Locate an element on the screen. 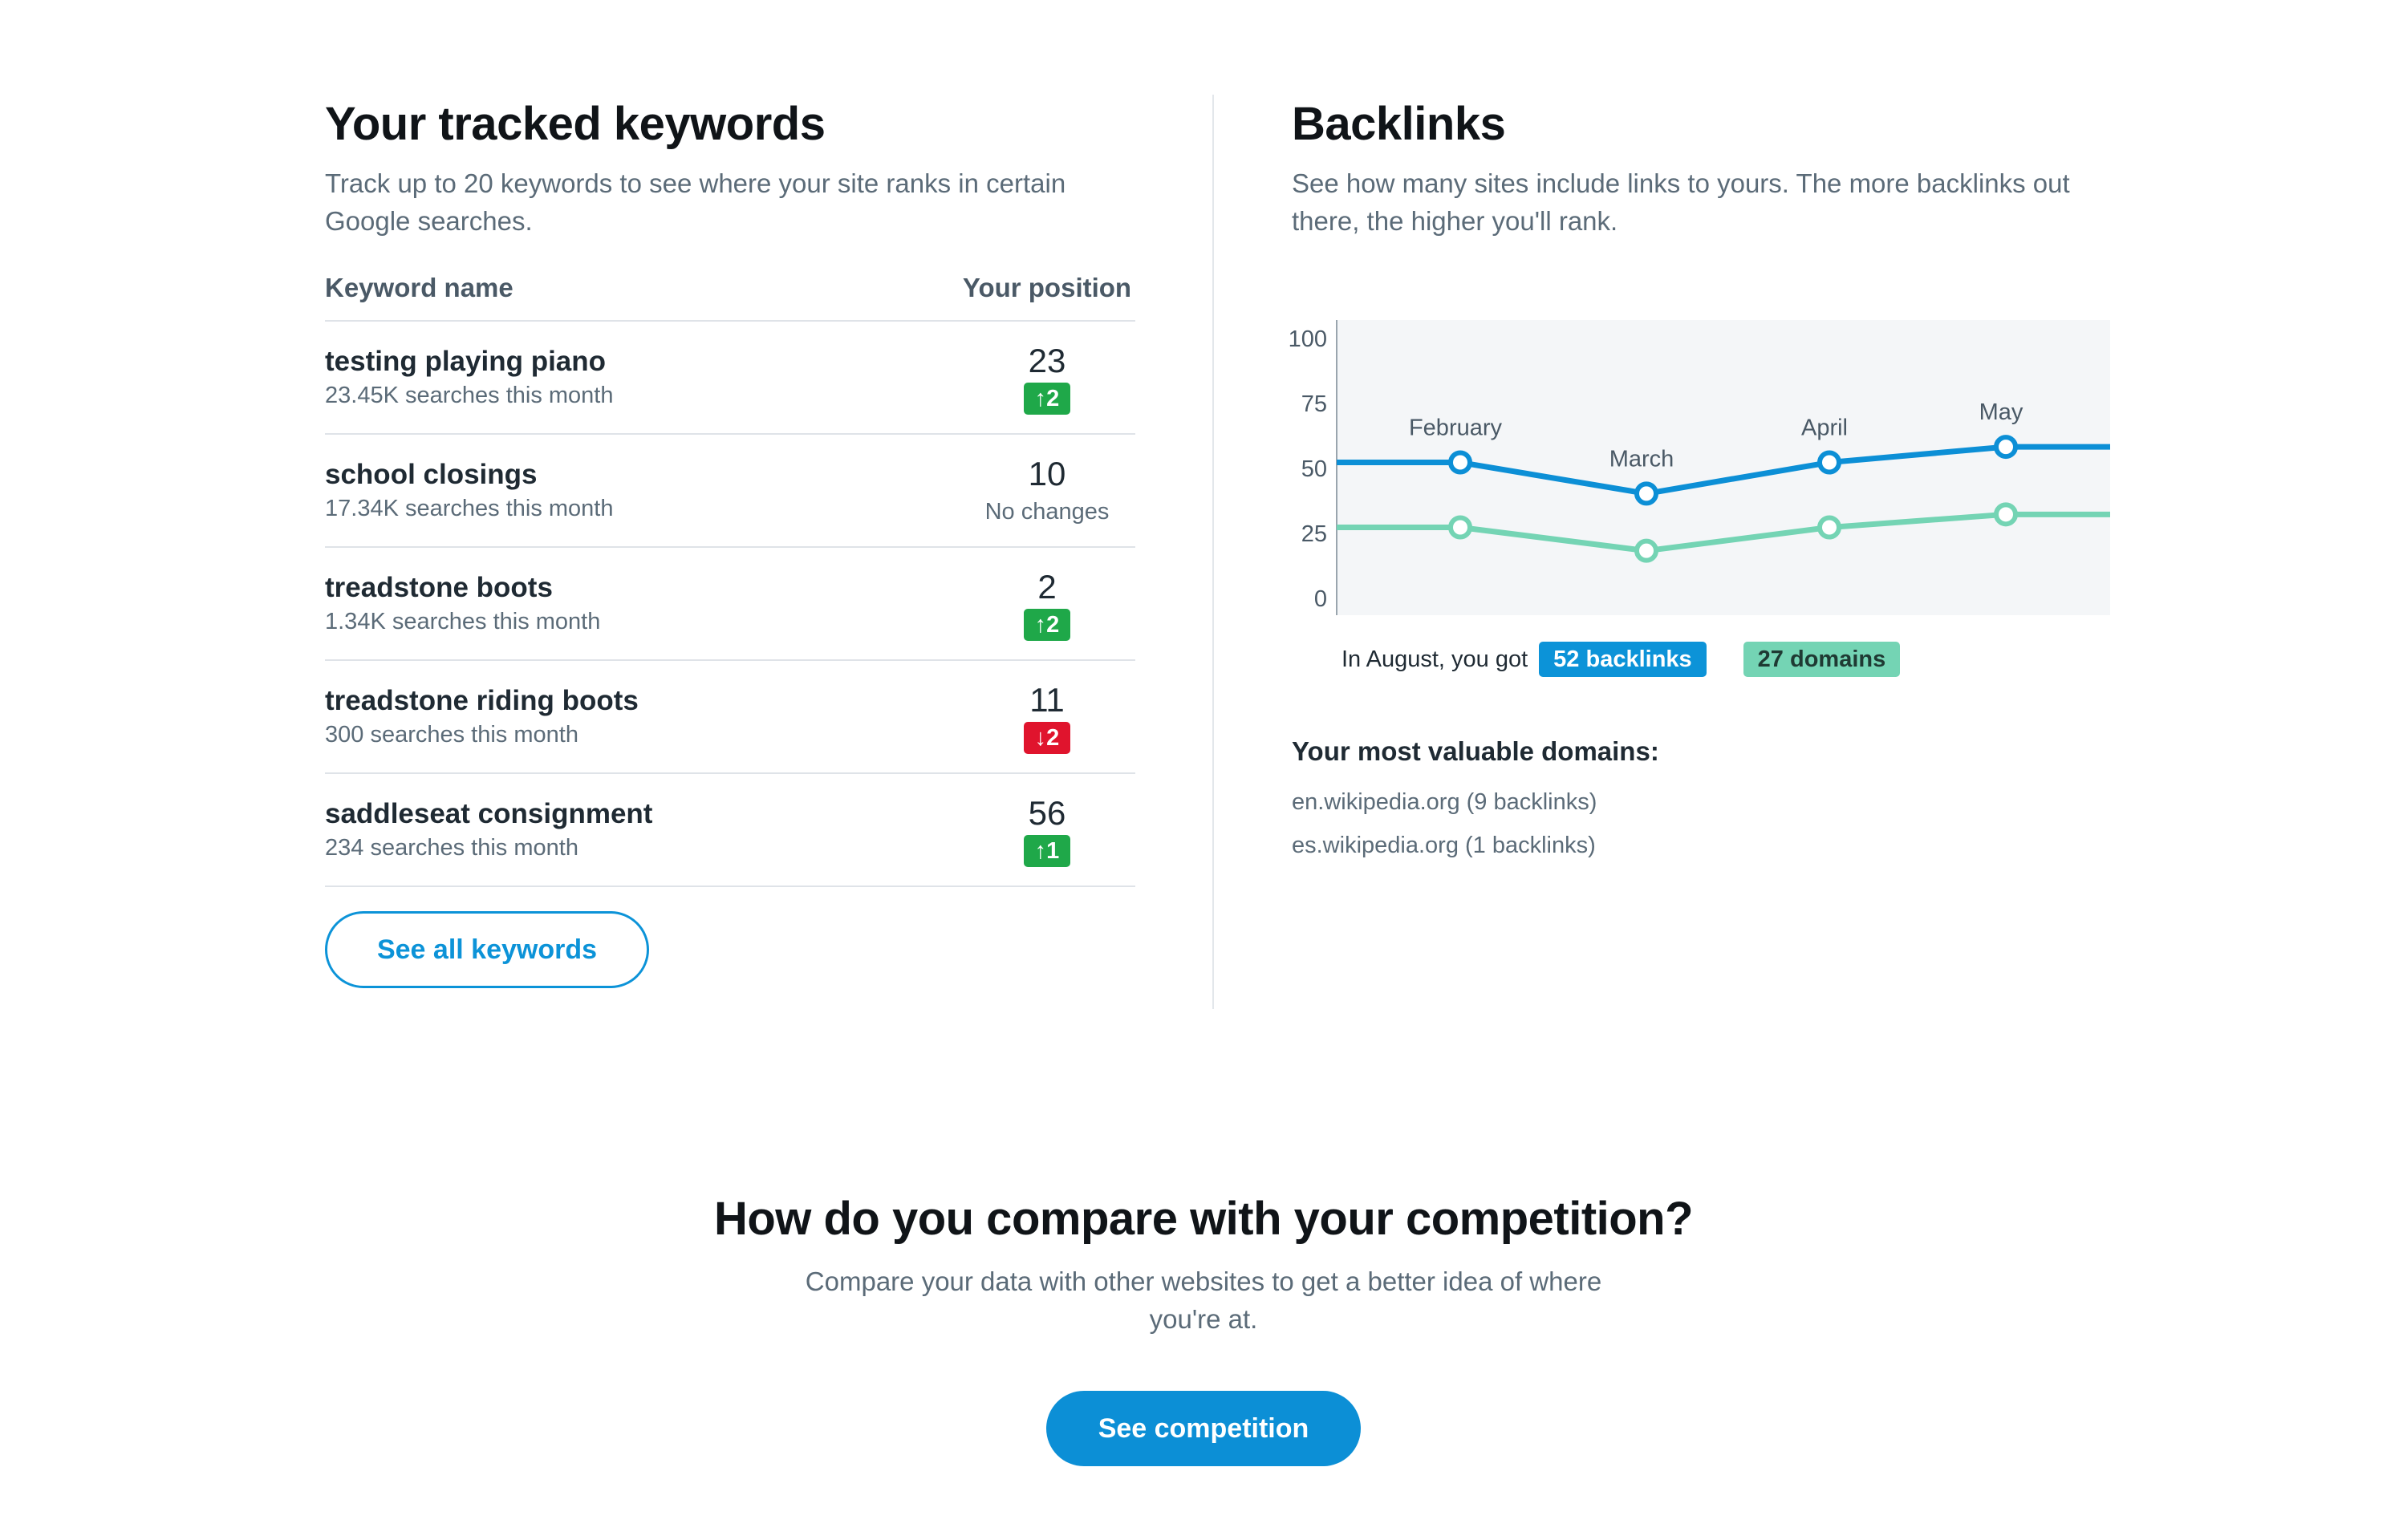 The height and width of the screenshot is (1540, 2407). see-competition-button: See competition is located at coordinates (1203, 1428).